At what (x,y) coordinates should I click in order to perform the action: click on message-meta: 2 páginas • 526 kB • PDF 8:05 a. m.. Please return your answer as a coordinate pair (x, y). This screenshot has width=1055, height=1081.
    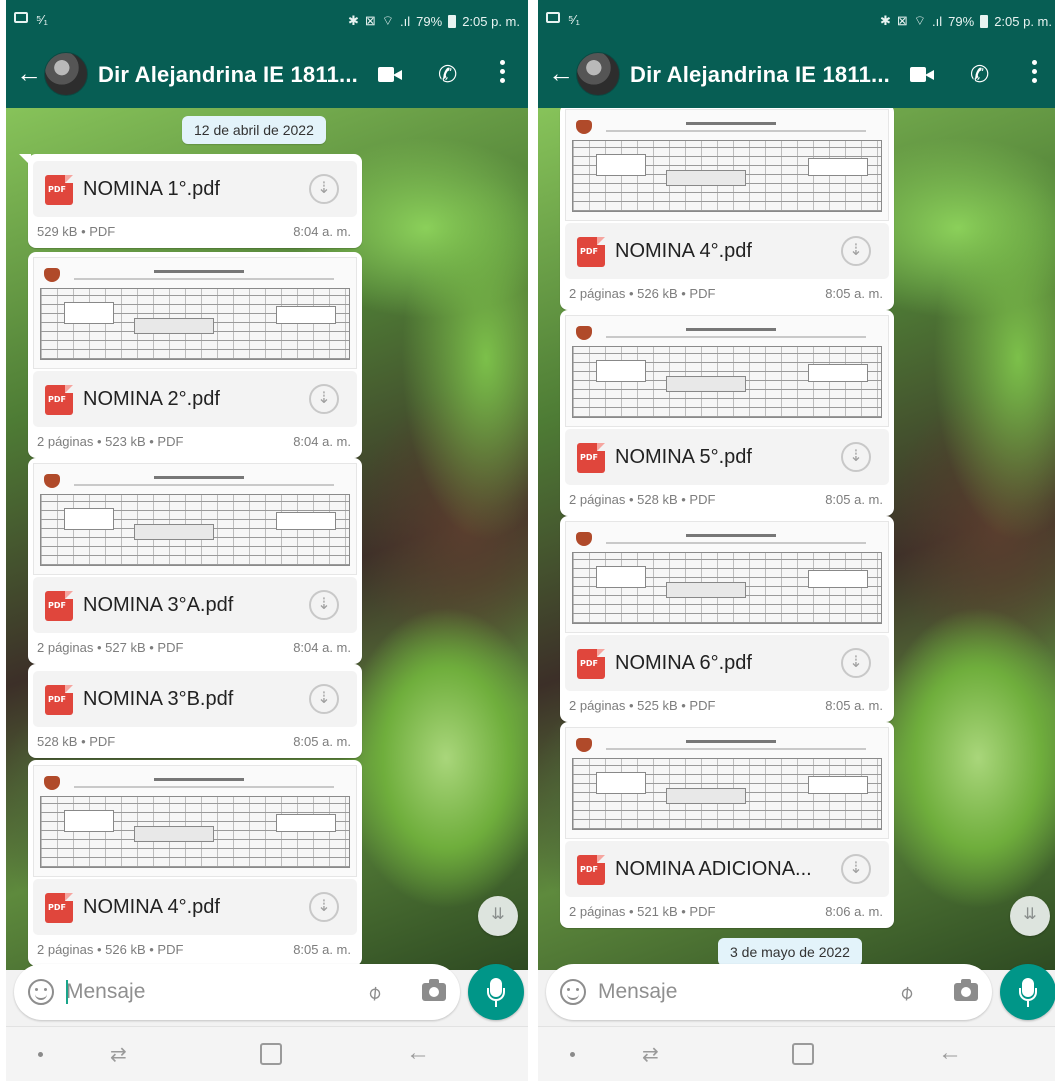
    Looking at the image, I should click on (727, 292).